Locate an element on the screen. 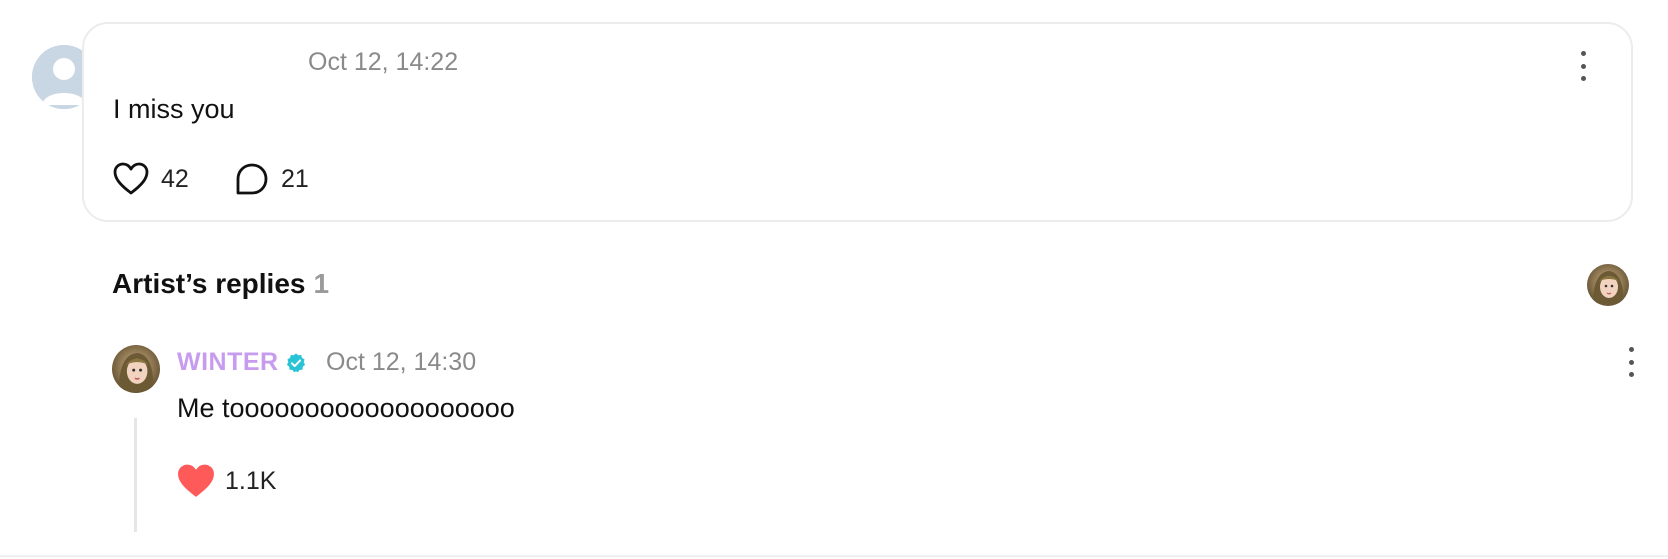 The image size is (1668, 559). reply-author: WINTER is located at coordinates (242, 362).